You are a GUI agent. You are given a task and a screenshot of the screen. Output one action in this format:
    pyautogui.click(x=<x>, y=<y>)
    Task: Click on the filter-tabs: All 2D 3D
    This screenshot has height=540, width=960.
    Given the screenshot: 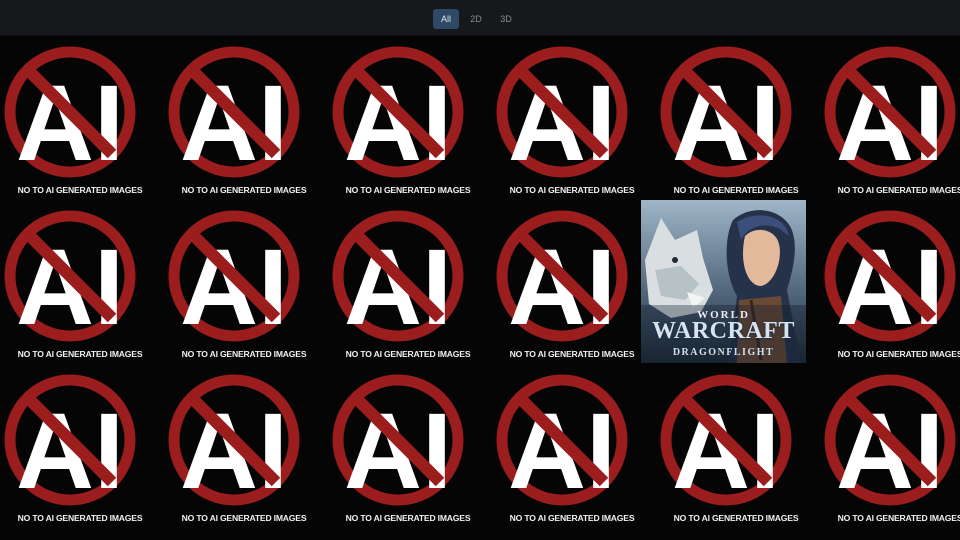 What is the action you would take?
    pyautogui.click(x=476, y=19)
    